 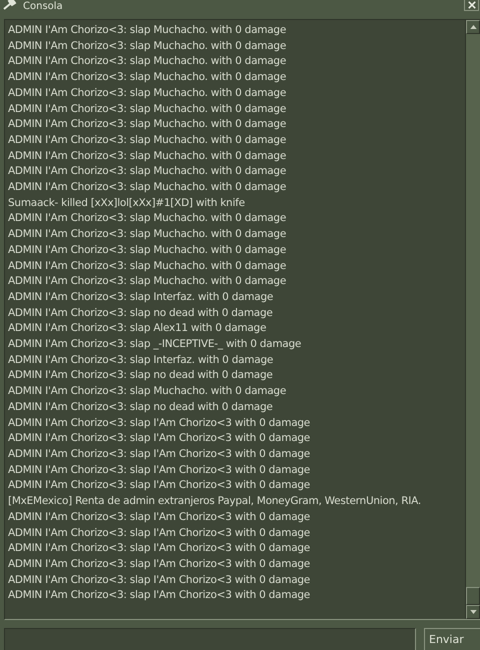 I want to click on console-line: Sumaack- killed [xXx]lol[xXx]#1[XD] with knife, so click(x=127, y=203).